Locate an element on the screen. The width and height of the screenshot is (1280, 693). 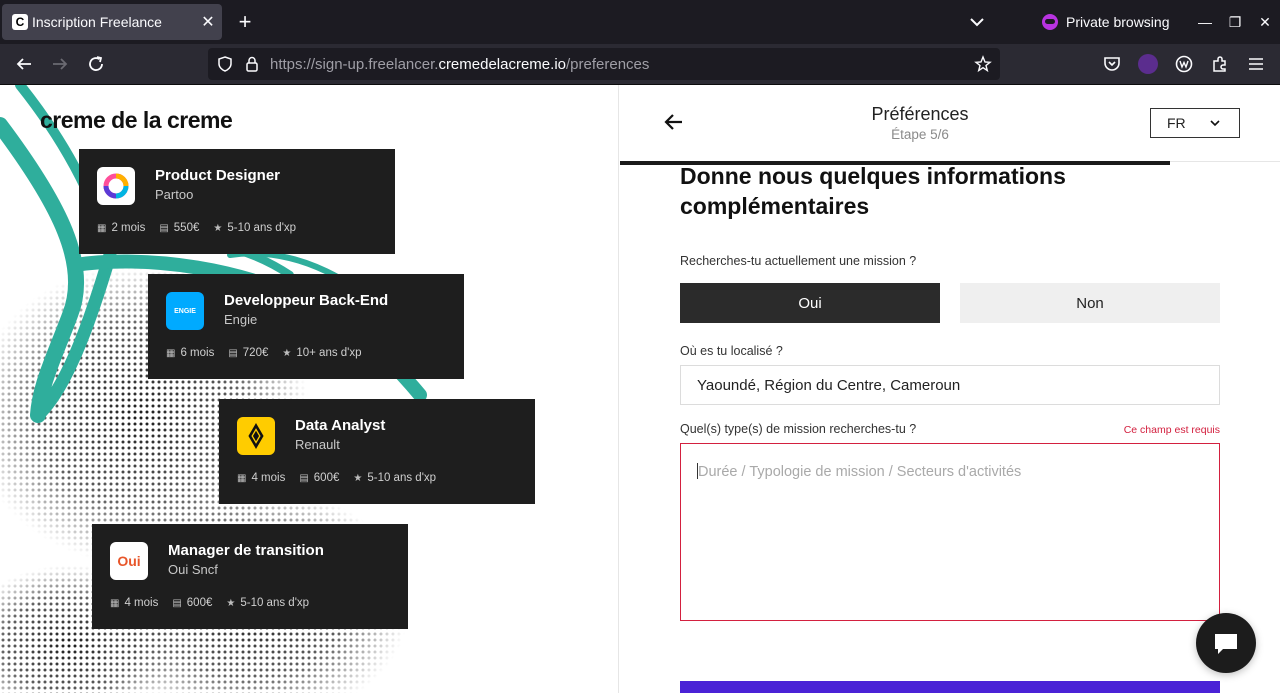
language-select: FR is located at coordinates (1195, 123).